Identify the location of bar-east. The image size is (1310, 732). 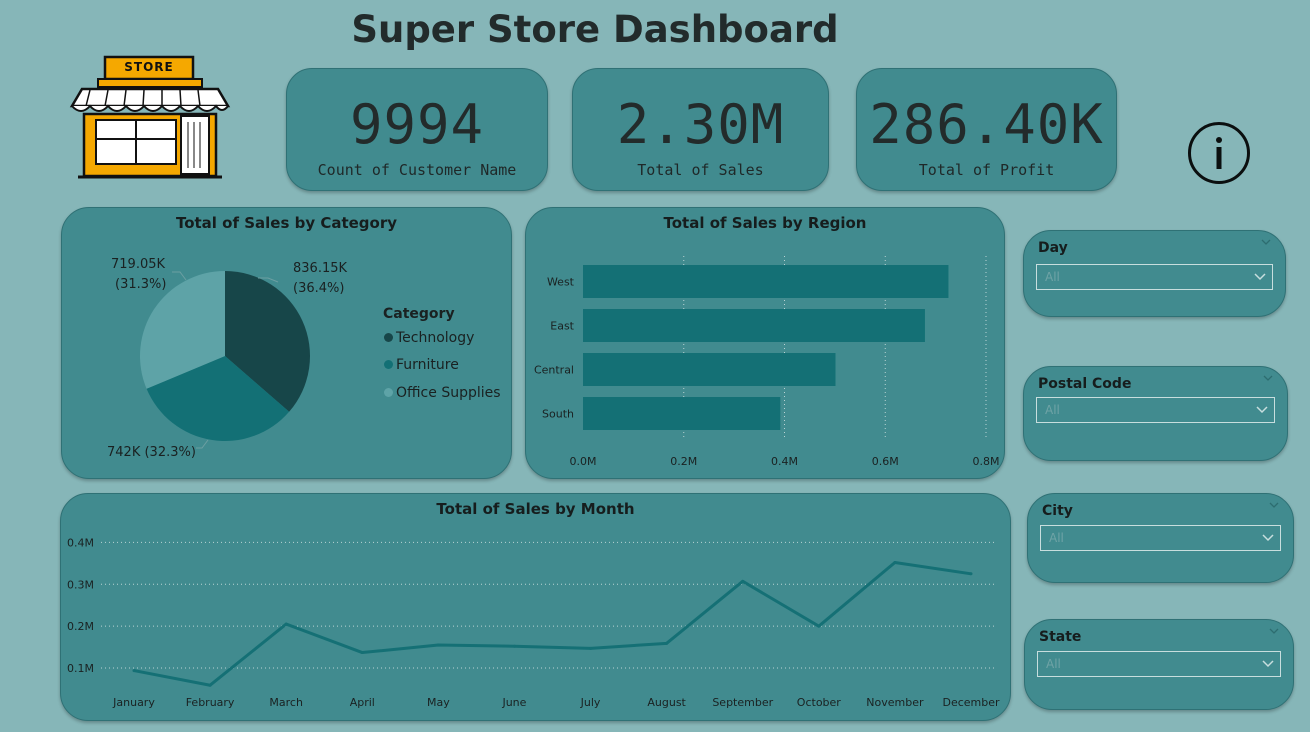
(754, 325).